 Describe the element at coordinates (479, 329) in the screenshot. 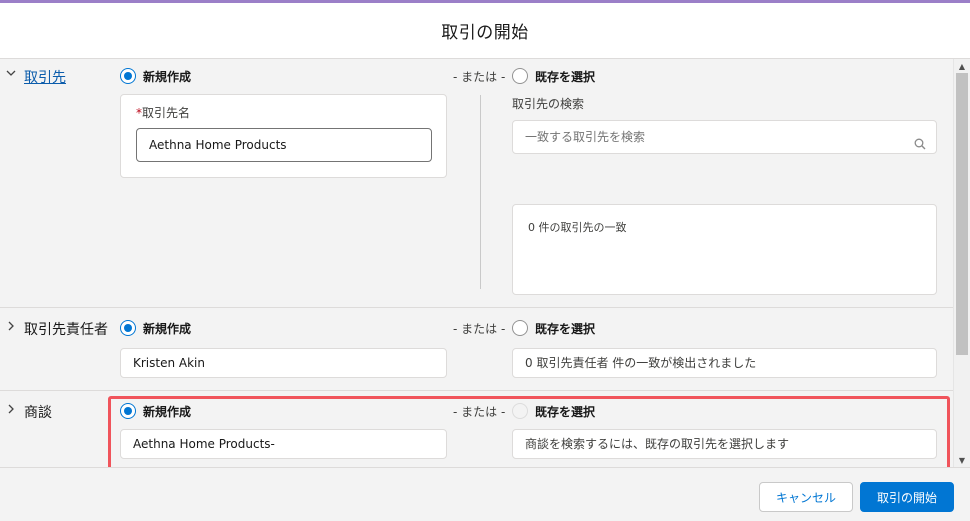

I see `contact-or-text: - または -` at that location.